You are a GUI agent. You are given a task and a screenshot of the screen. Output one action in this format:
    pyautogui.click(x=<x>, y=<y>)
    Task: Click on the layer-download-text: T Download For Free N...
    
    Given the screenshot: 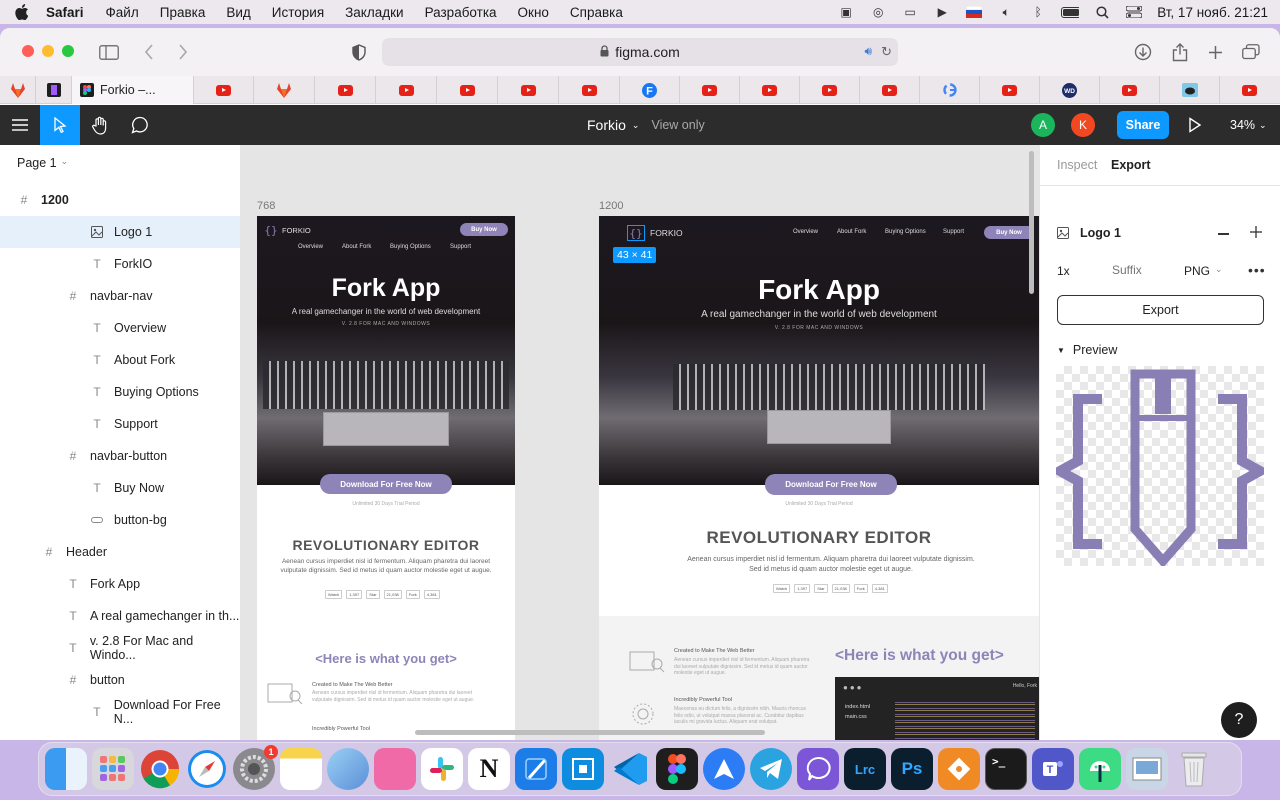 What is the action you would take?
    pyautogui.click(x=120, y=712)
    